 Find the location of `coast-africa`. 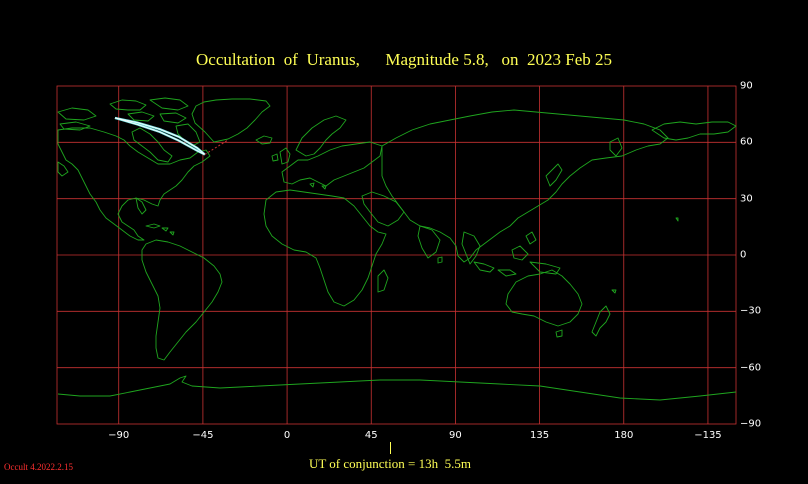

coast-africa is located at coordinates (325, 248).